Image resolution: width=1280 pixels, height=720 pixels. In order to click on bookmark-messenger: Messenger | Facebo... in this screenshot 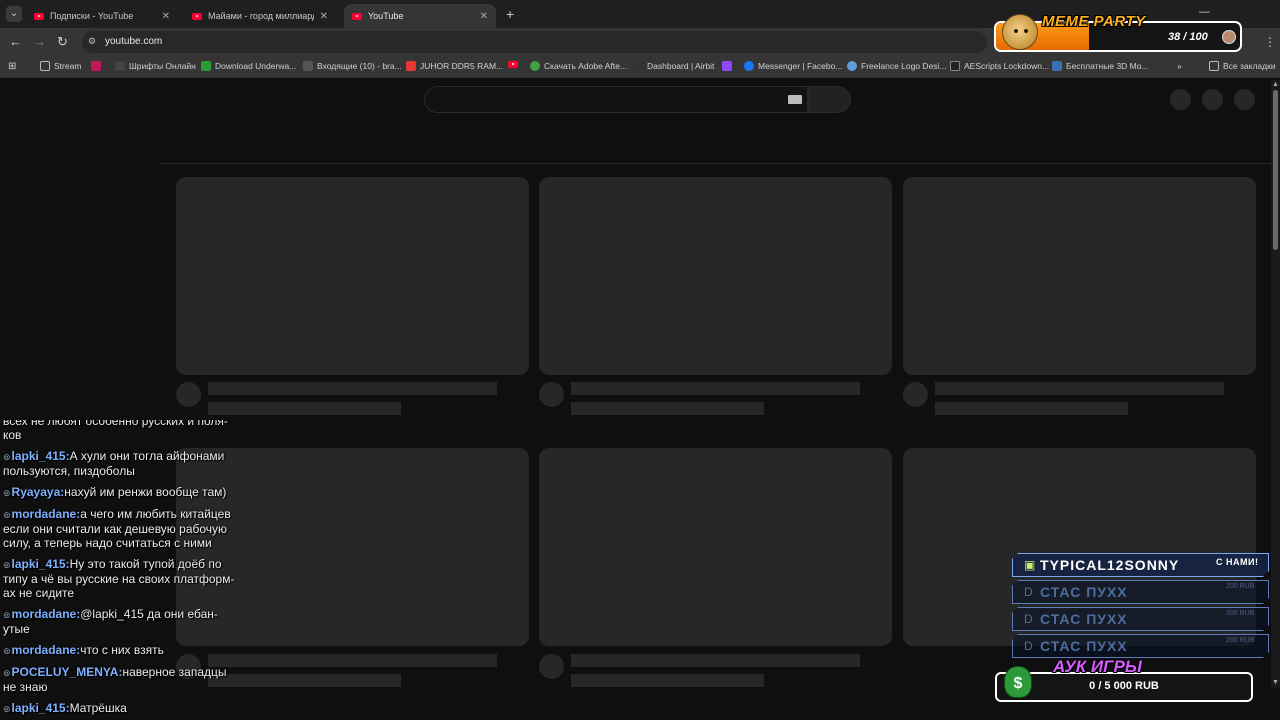, I will do `click(793, 66)`.